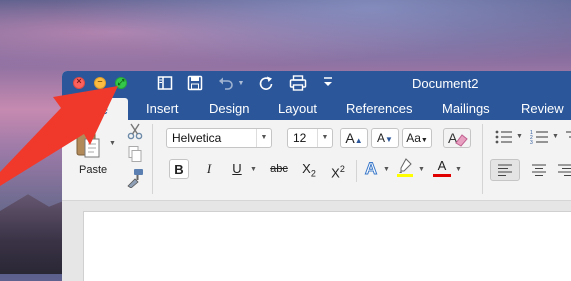  I want to click on superscript-base: X, so click(335, 173).